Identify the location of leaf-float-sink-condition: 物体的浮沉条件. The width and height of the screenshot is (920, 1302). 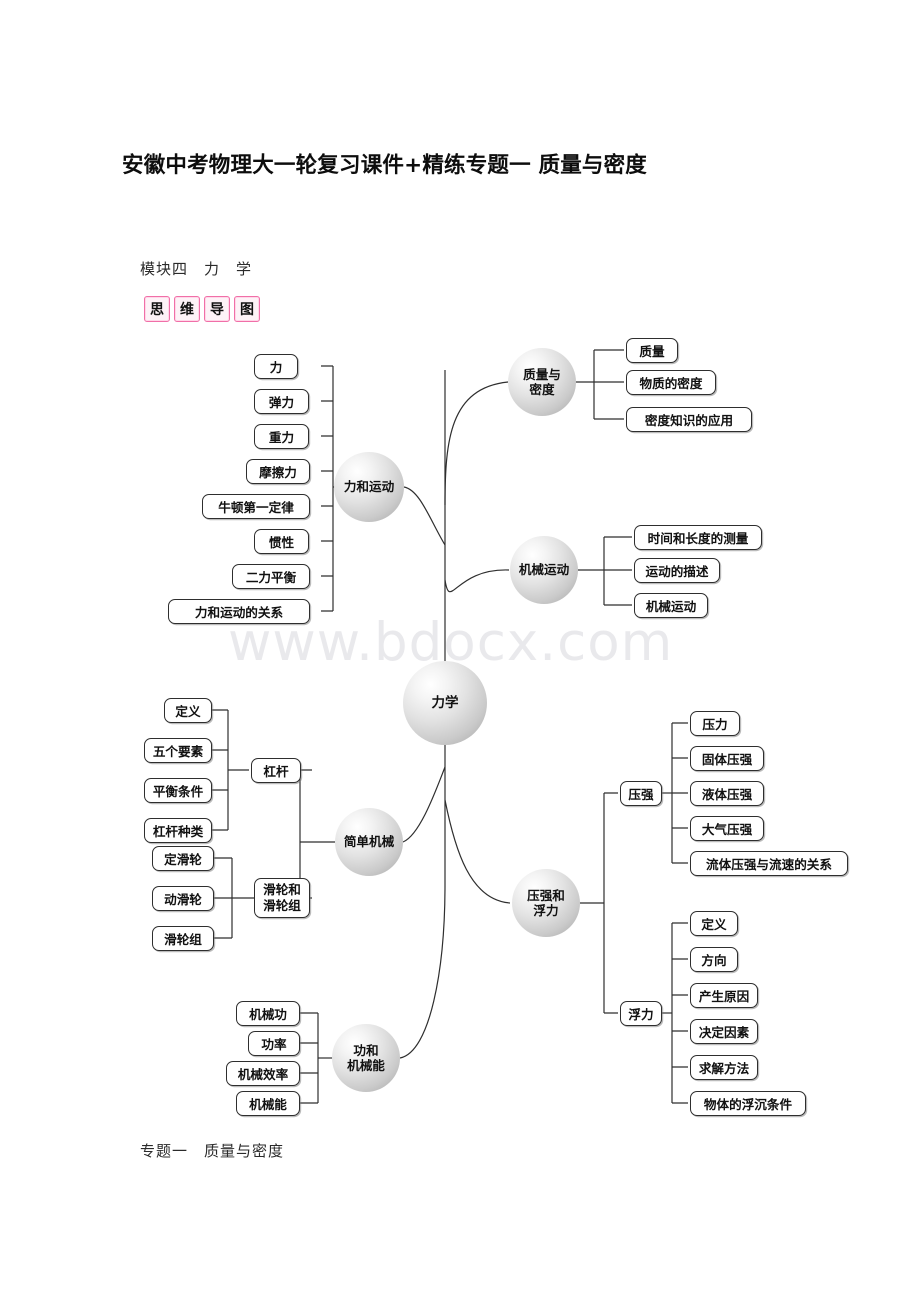
(748, 1103).